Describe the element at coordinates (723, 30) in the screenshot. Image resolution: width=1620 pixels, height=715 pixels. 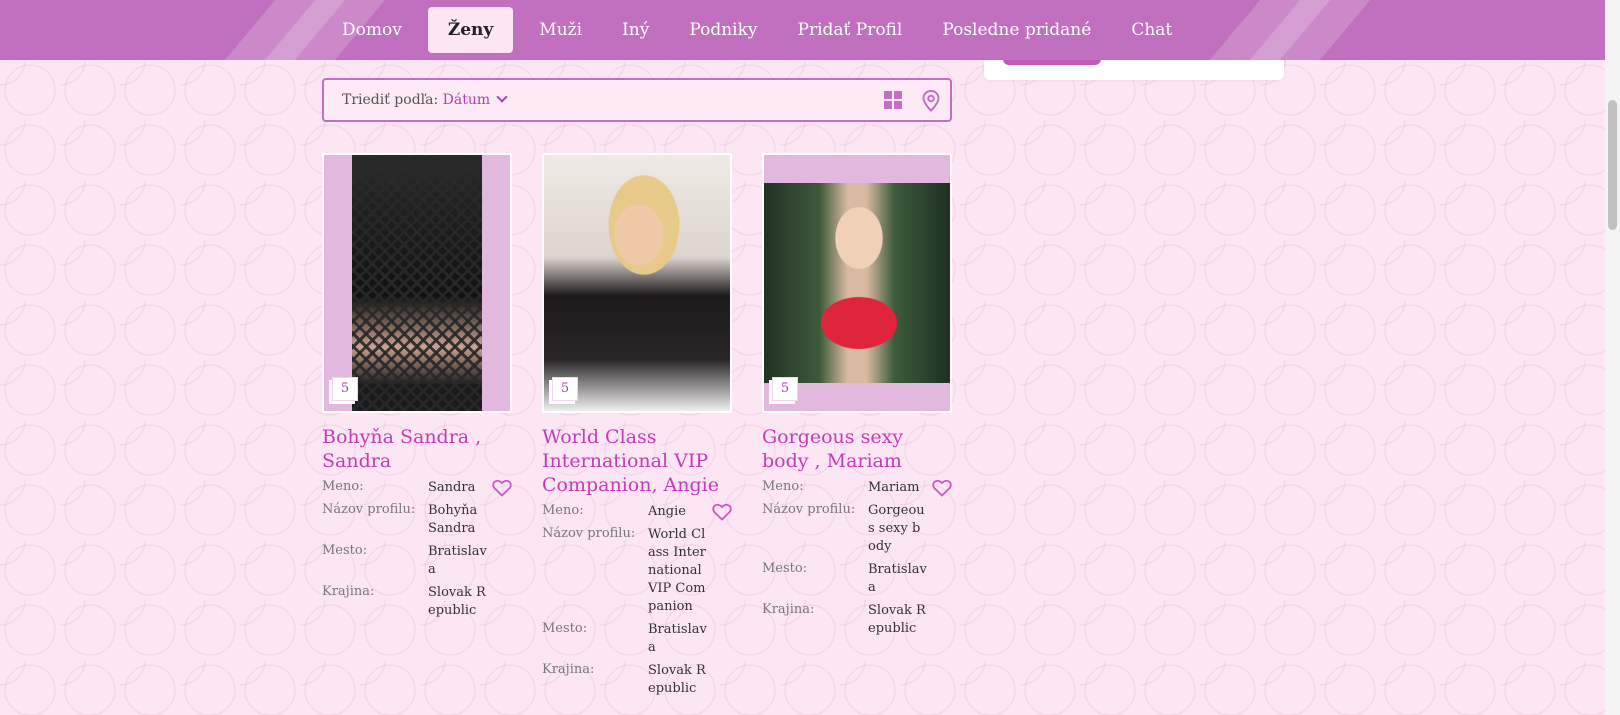
I see `nav-item-podniky: Podniky` at that location.